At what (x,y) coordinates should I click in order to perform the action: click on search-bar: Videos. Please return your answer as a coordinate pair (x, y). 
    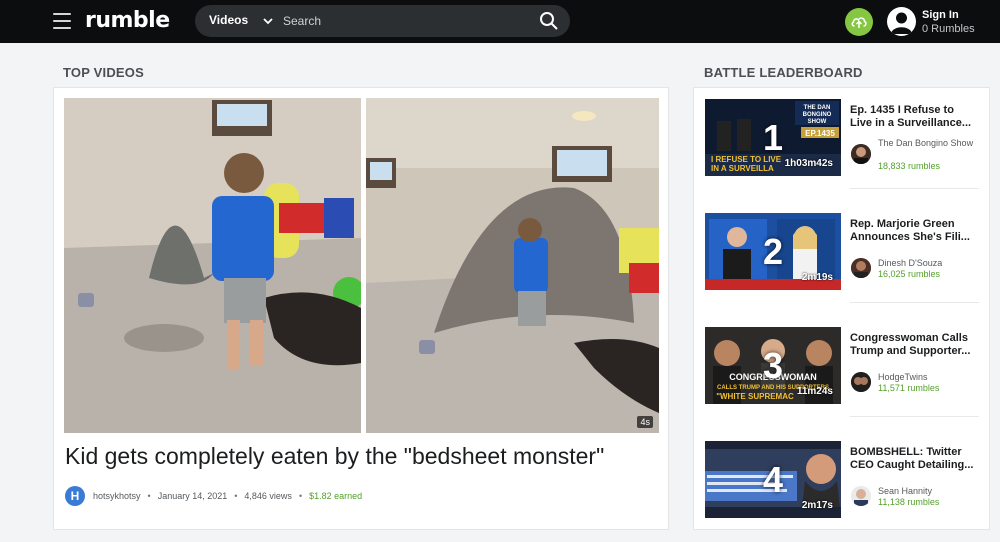
    Looking at the image, I should click on (382, 21).